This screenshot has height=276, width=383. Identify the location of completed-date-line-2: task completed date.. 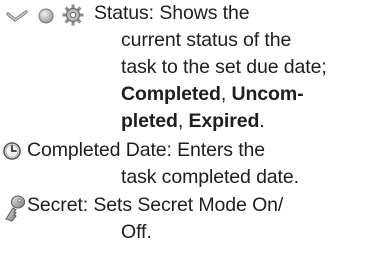
(210, 177).